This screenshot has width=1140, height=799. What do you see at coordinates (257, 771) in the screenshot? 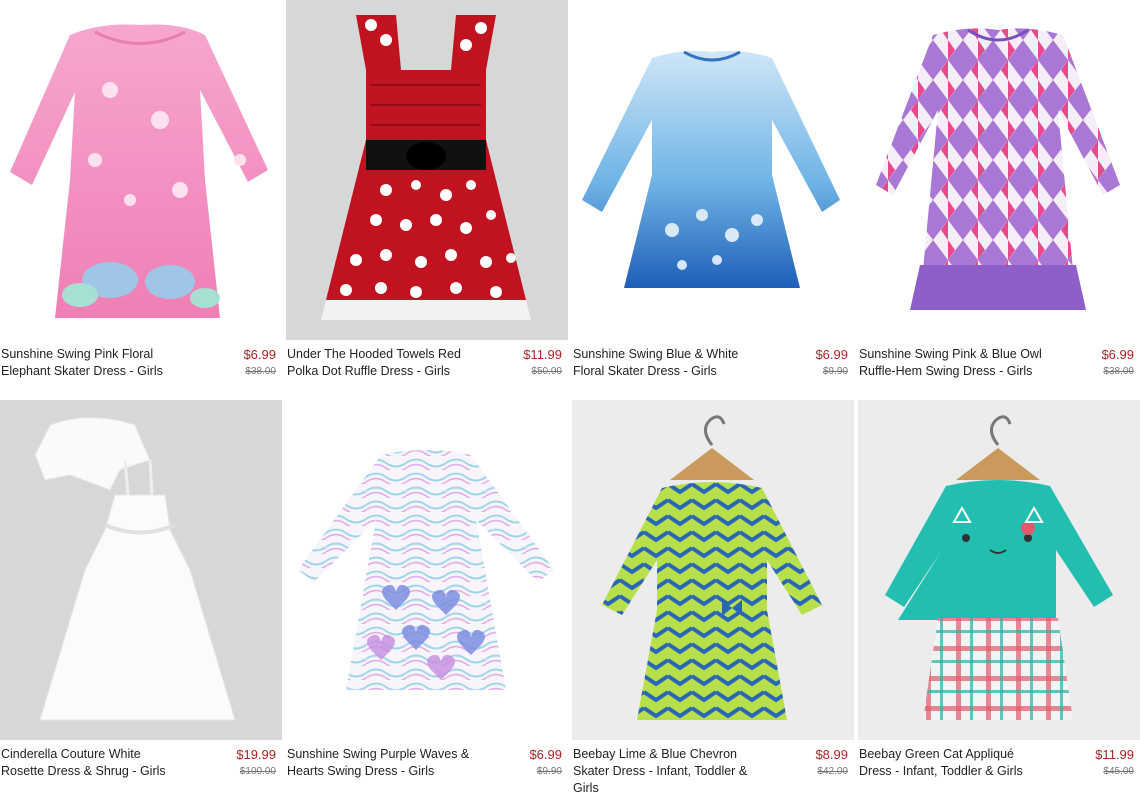
I see `original-price: $100.00` at bounding box center [257, 771].